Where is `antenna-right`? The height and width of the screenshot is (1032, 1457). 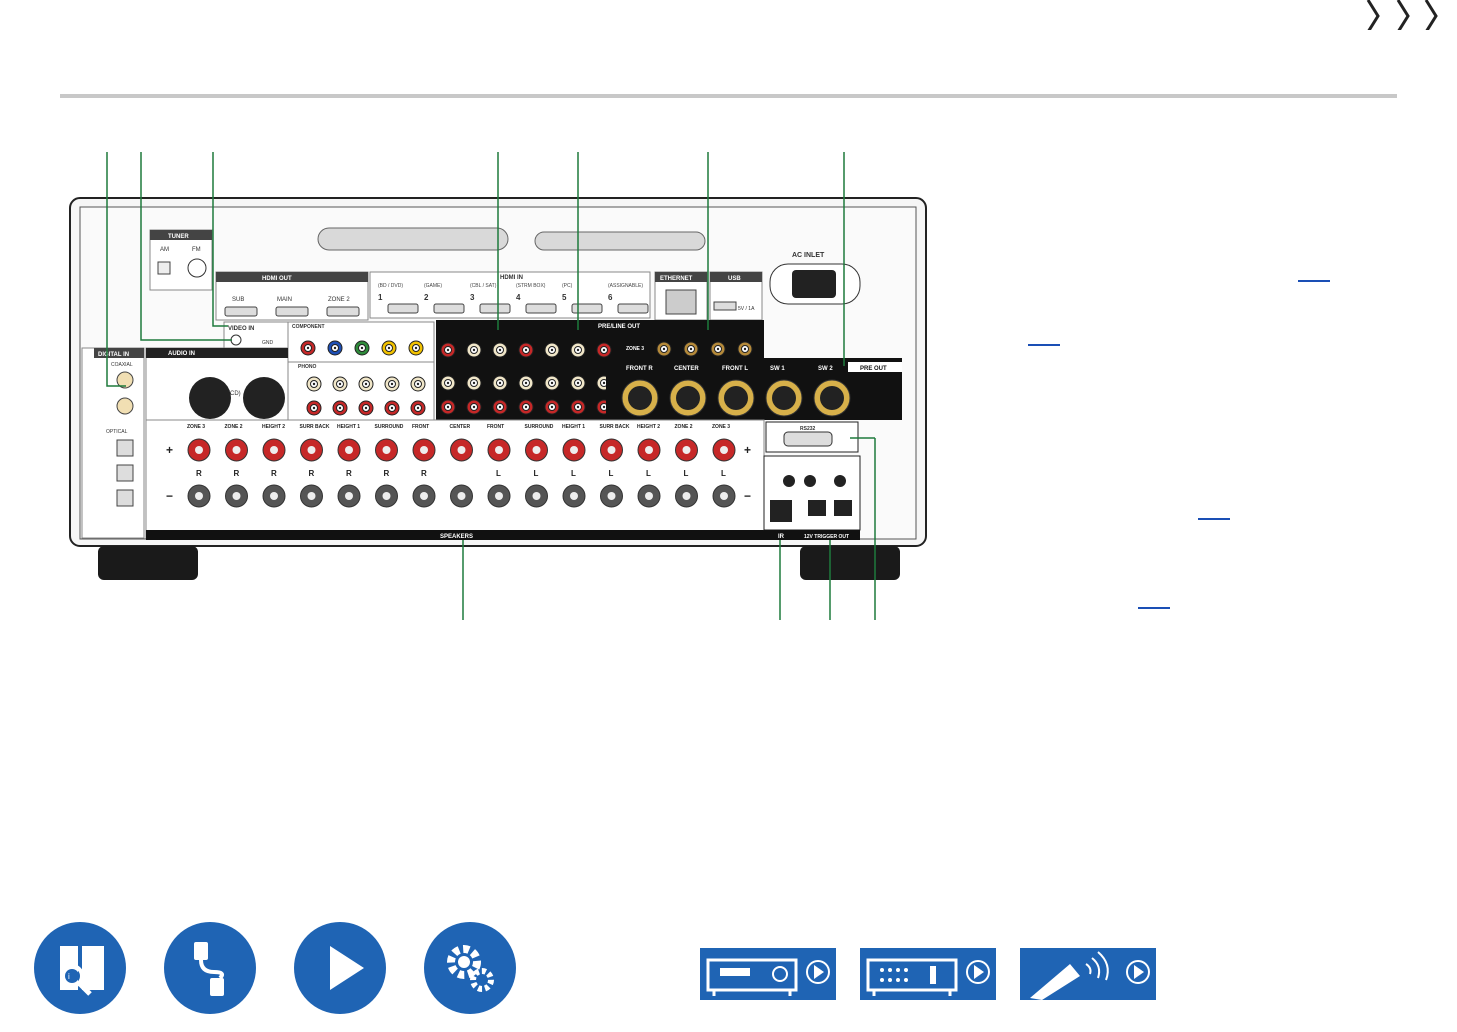 antenna-right is located at coordinates (620, 241).